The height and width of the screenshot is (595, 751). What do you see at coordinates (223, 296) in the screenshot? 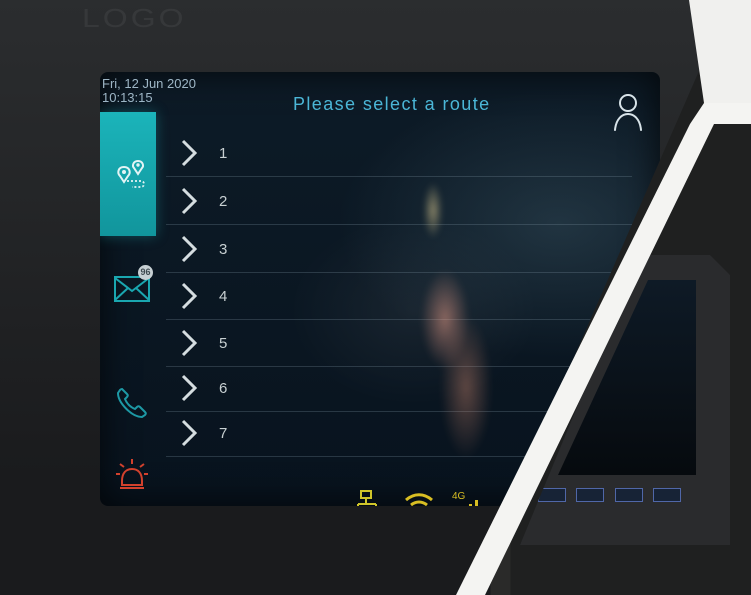
I see `route-number: 4` at bounding box center [223, 296].